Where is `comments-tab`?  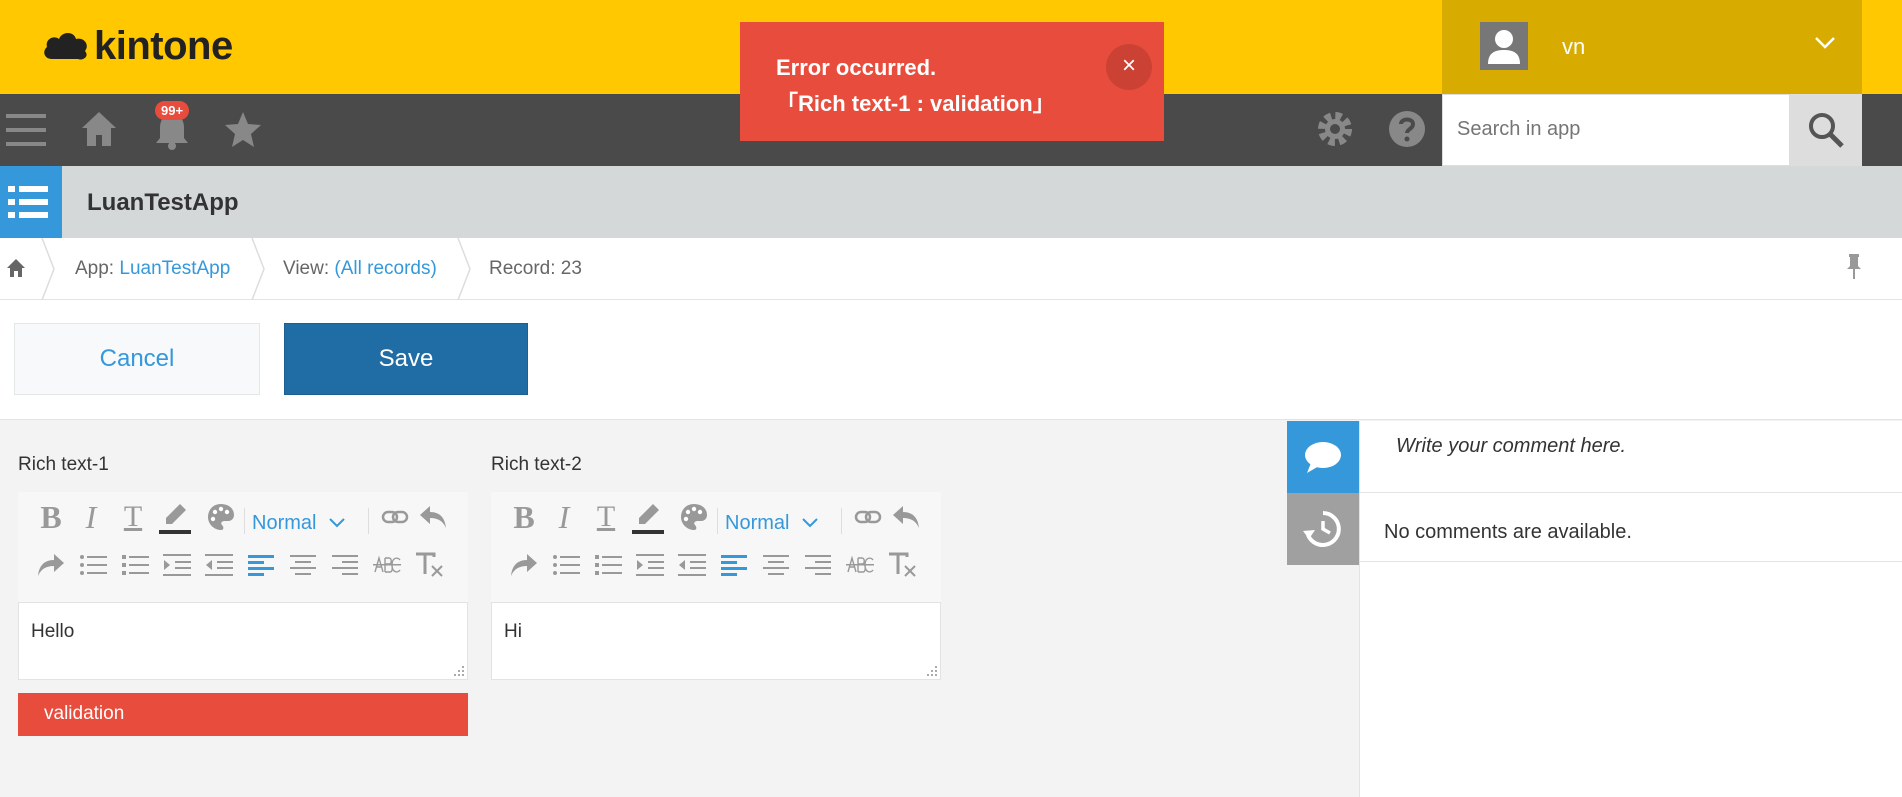 comments-tab is located at coordinates (1323, 457).